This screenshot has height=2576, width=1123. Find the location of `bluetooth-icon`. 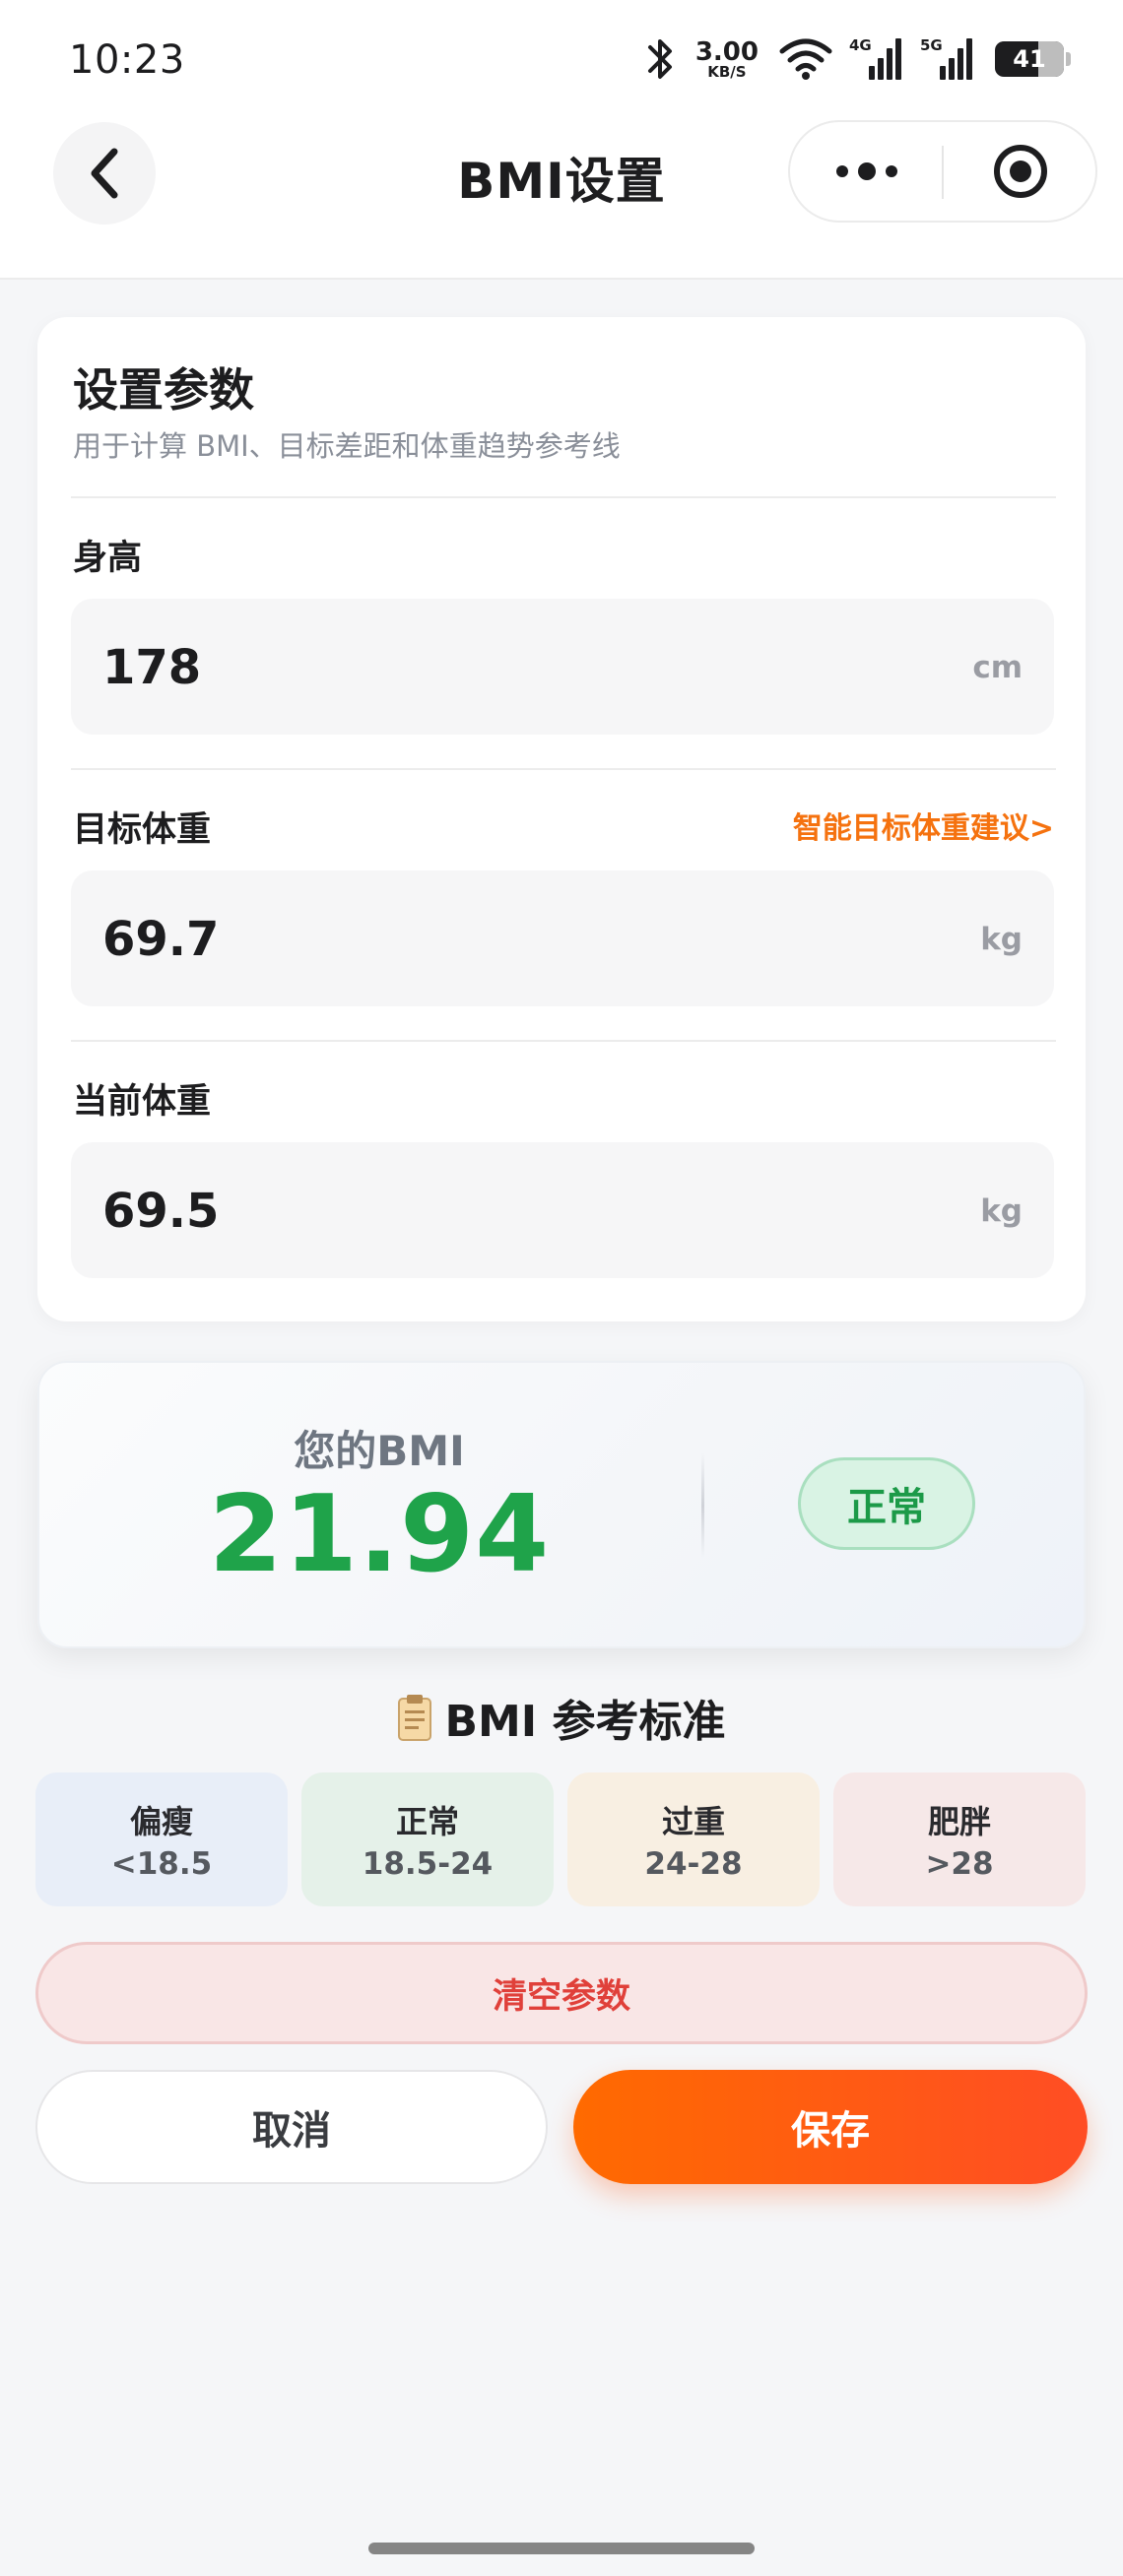

bluetooth-icon is located at coordinates (659, 59).